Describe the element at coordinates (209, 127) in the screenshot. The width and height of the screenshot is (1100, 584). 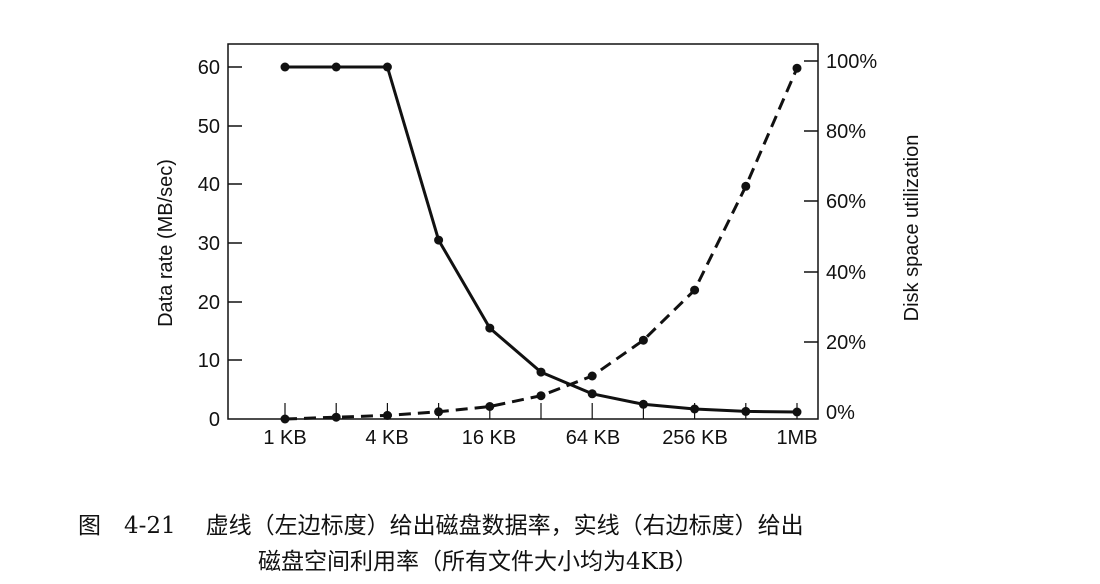
I see `left-tick-label: 50` at that location.